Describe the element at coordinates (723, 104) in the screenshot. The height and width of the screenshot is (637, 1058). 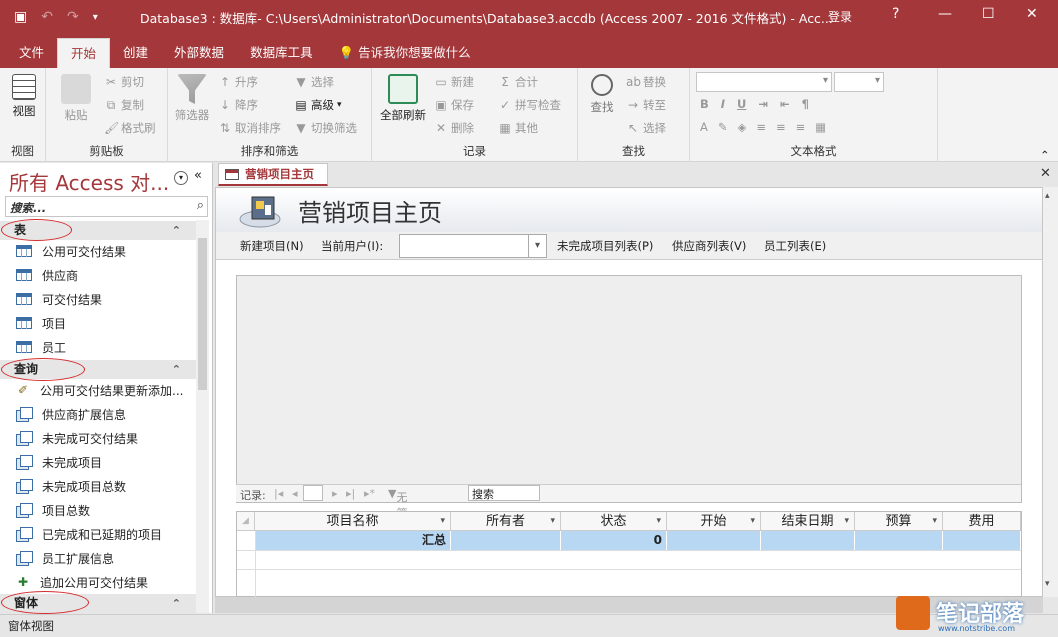
I see `italic-icon: I` at that location.